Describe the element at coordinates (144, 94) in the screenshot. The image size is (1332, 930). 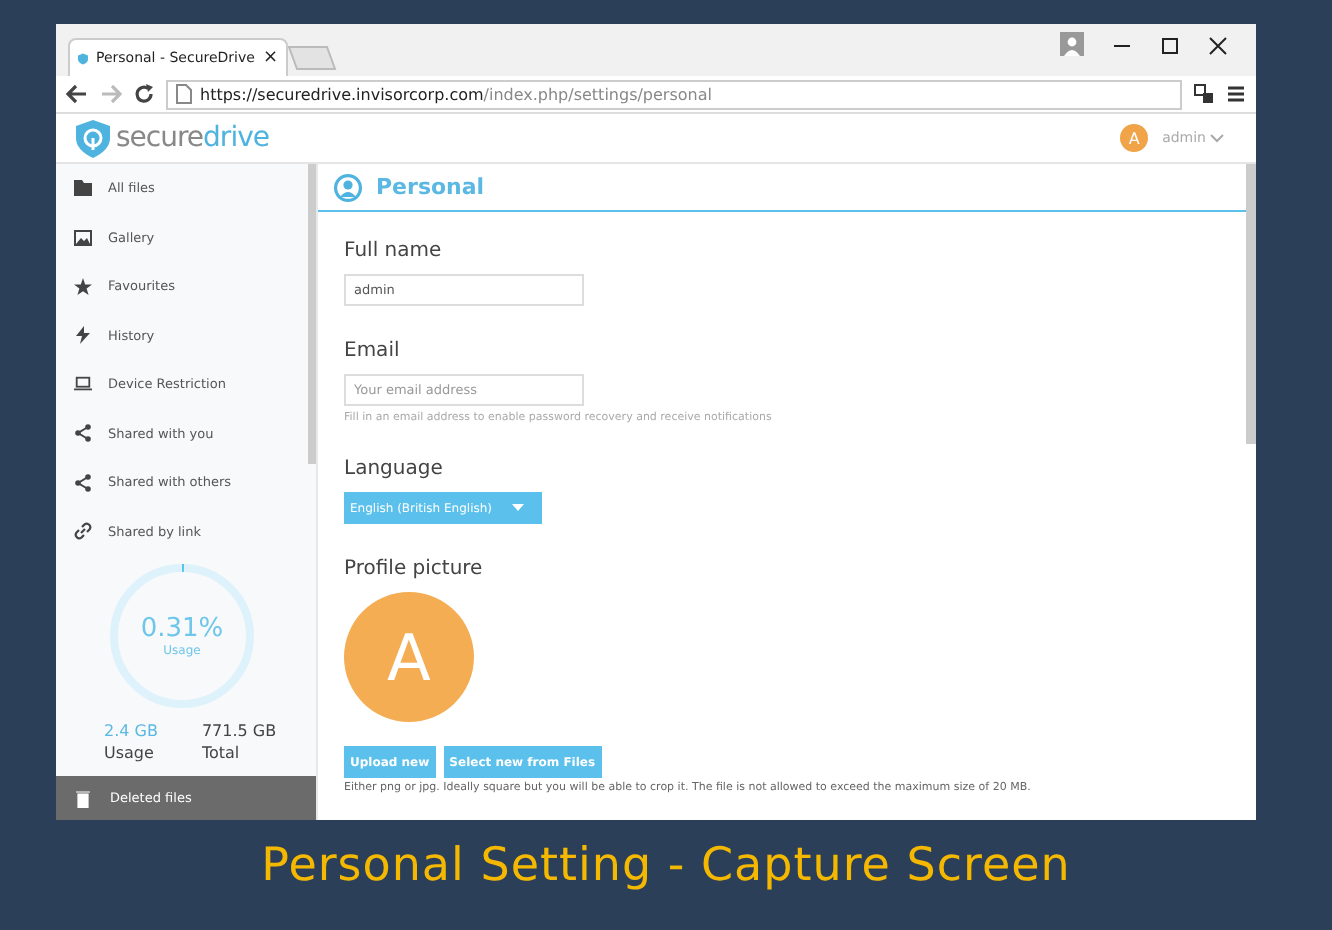
I see `reload-icon` at that location.